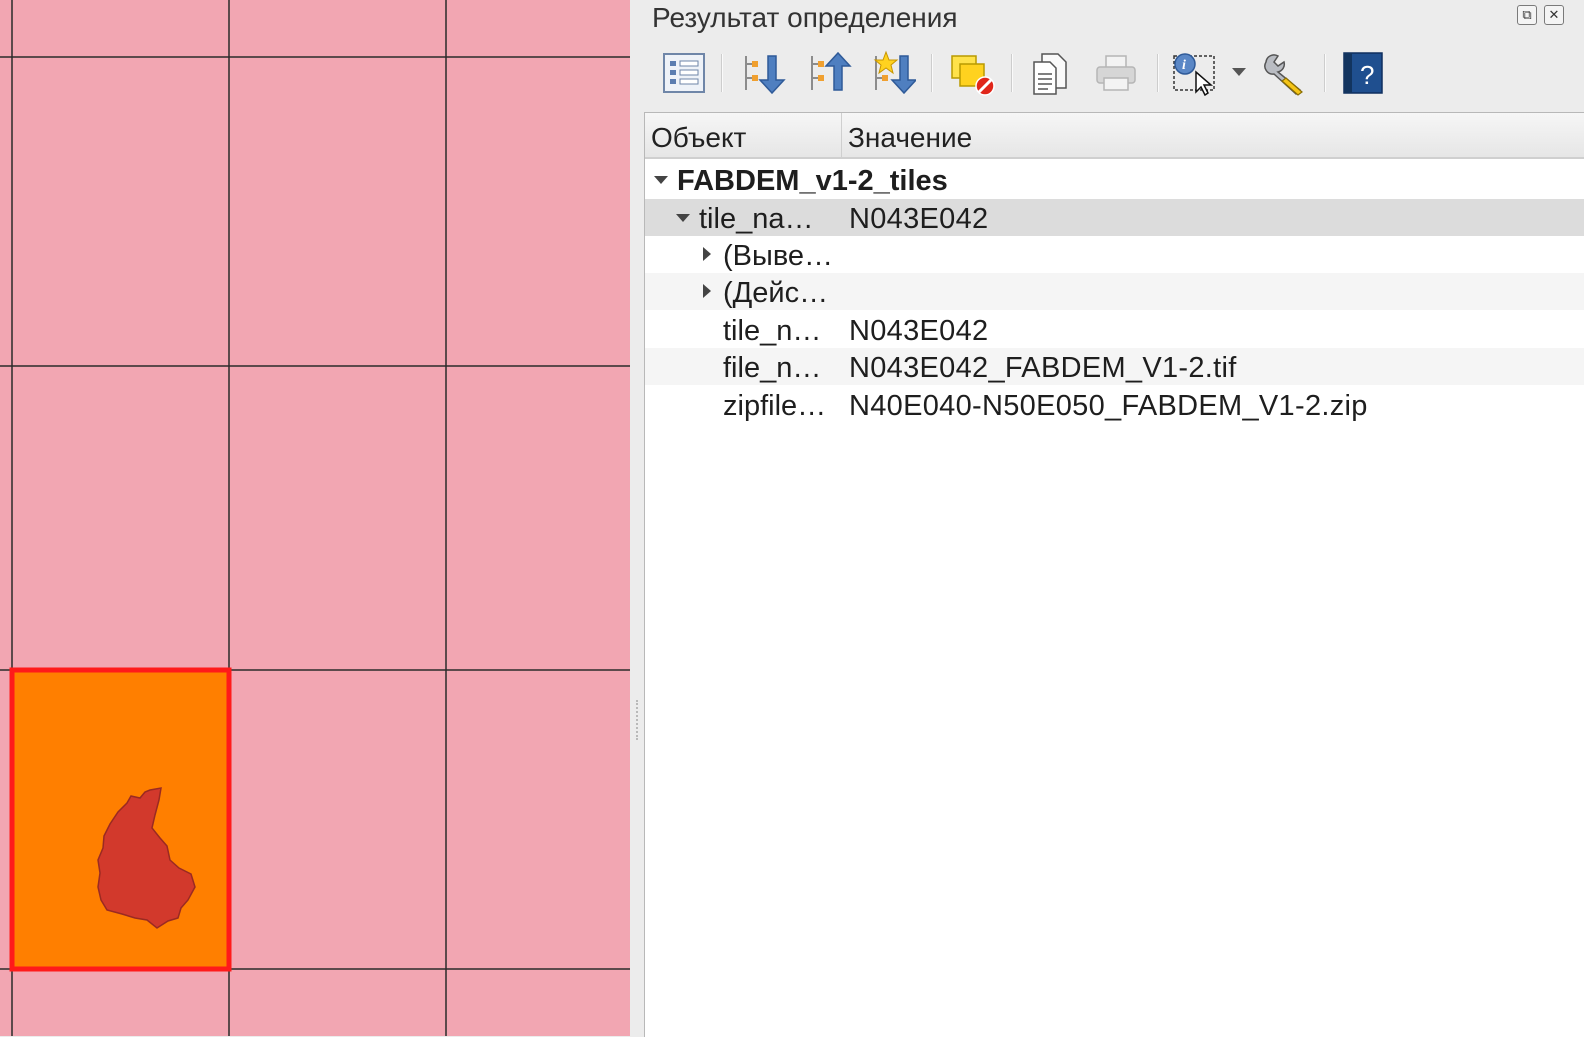 This screenshot has width=1584, height=1037. I want to click on panel-splitter, so click(637, 518).